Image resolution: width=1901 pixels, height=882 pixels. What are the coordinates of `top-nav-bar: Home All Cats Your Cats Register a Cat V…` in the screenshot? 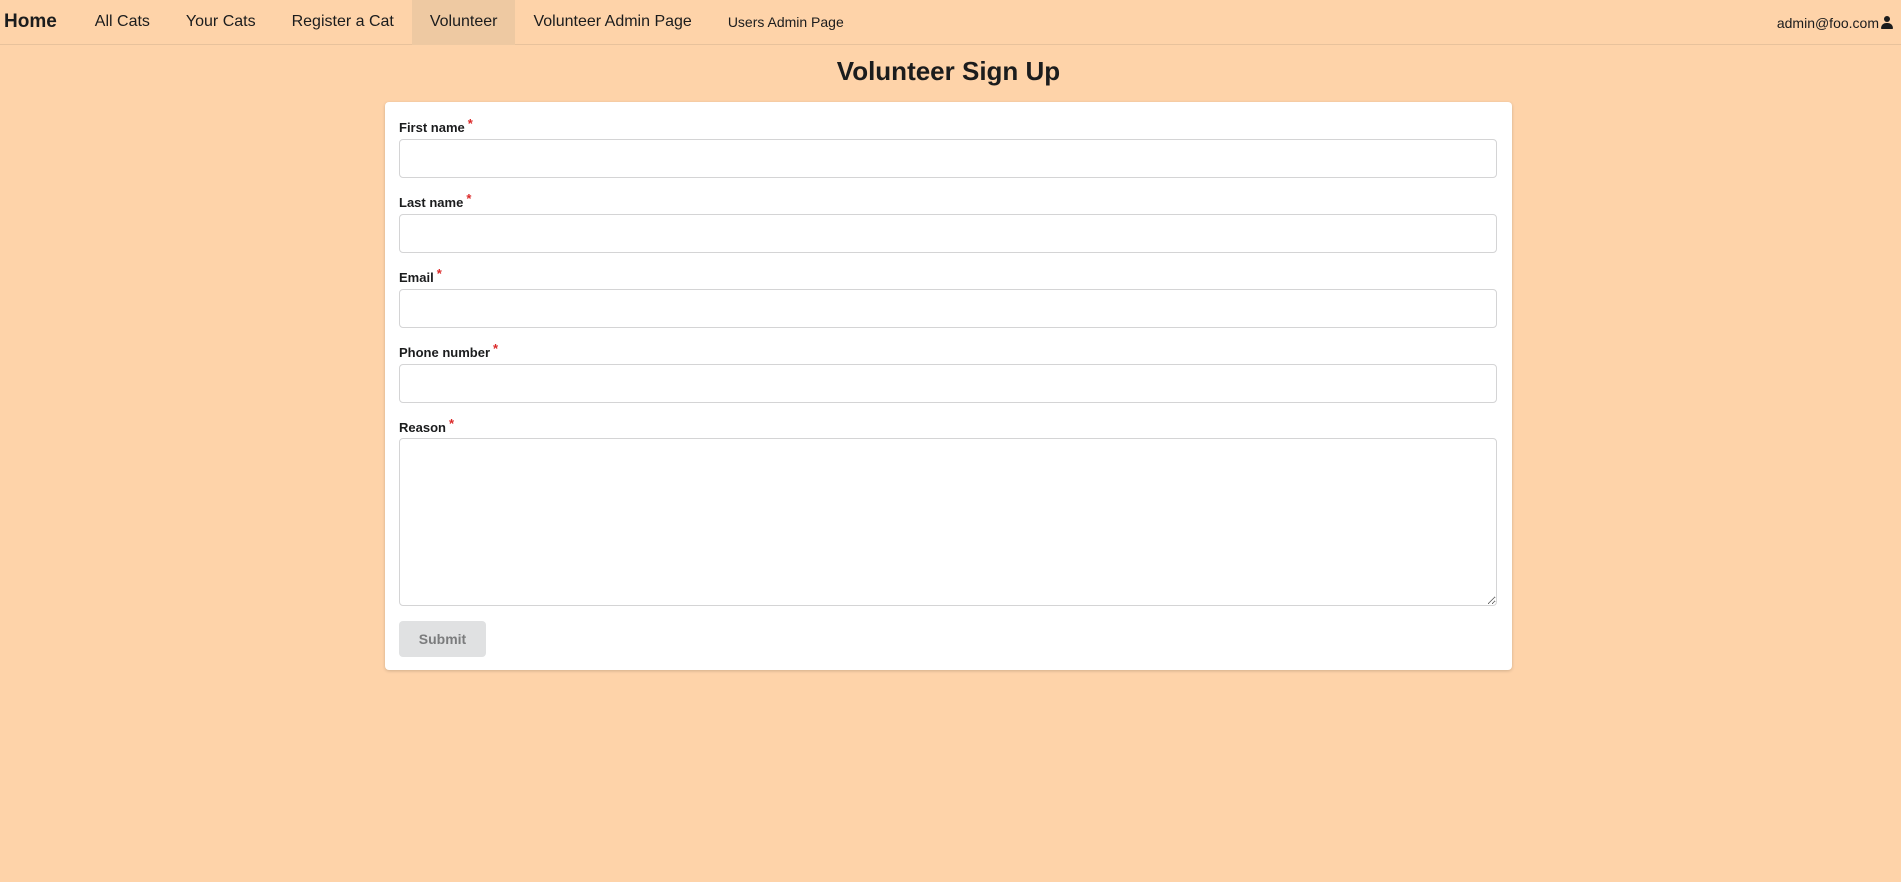 It's located at (950, 22).